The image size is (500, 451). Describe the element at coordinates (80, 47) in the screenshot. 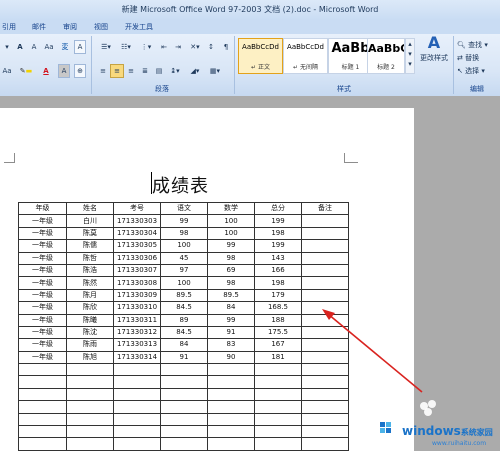

I see `char-border-button: A` at that location.